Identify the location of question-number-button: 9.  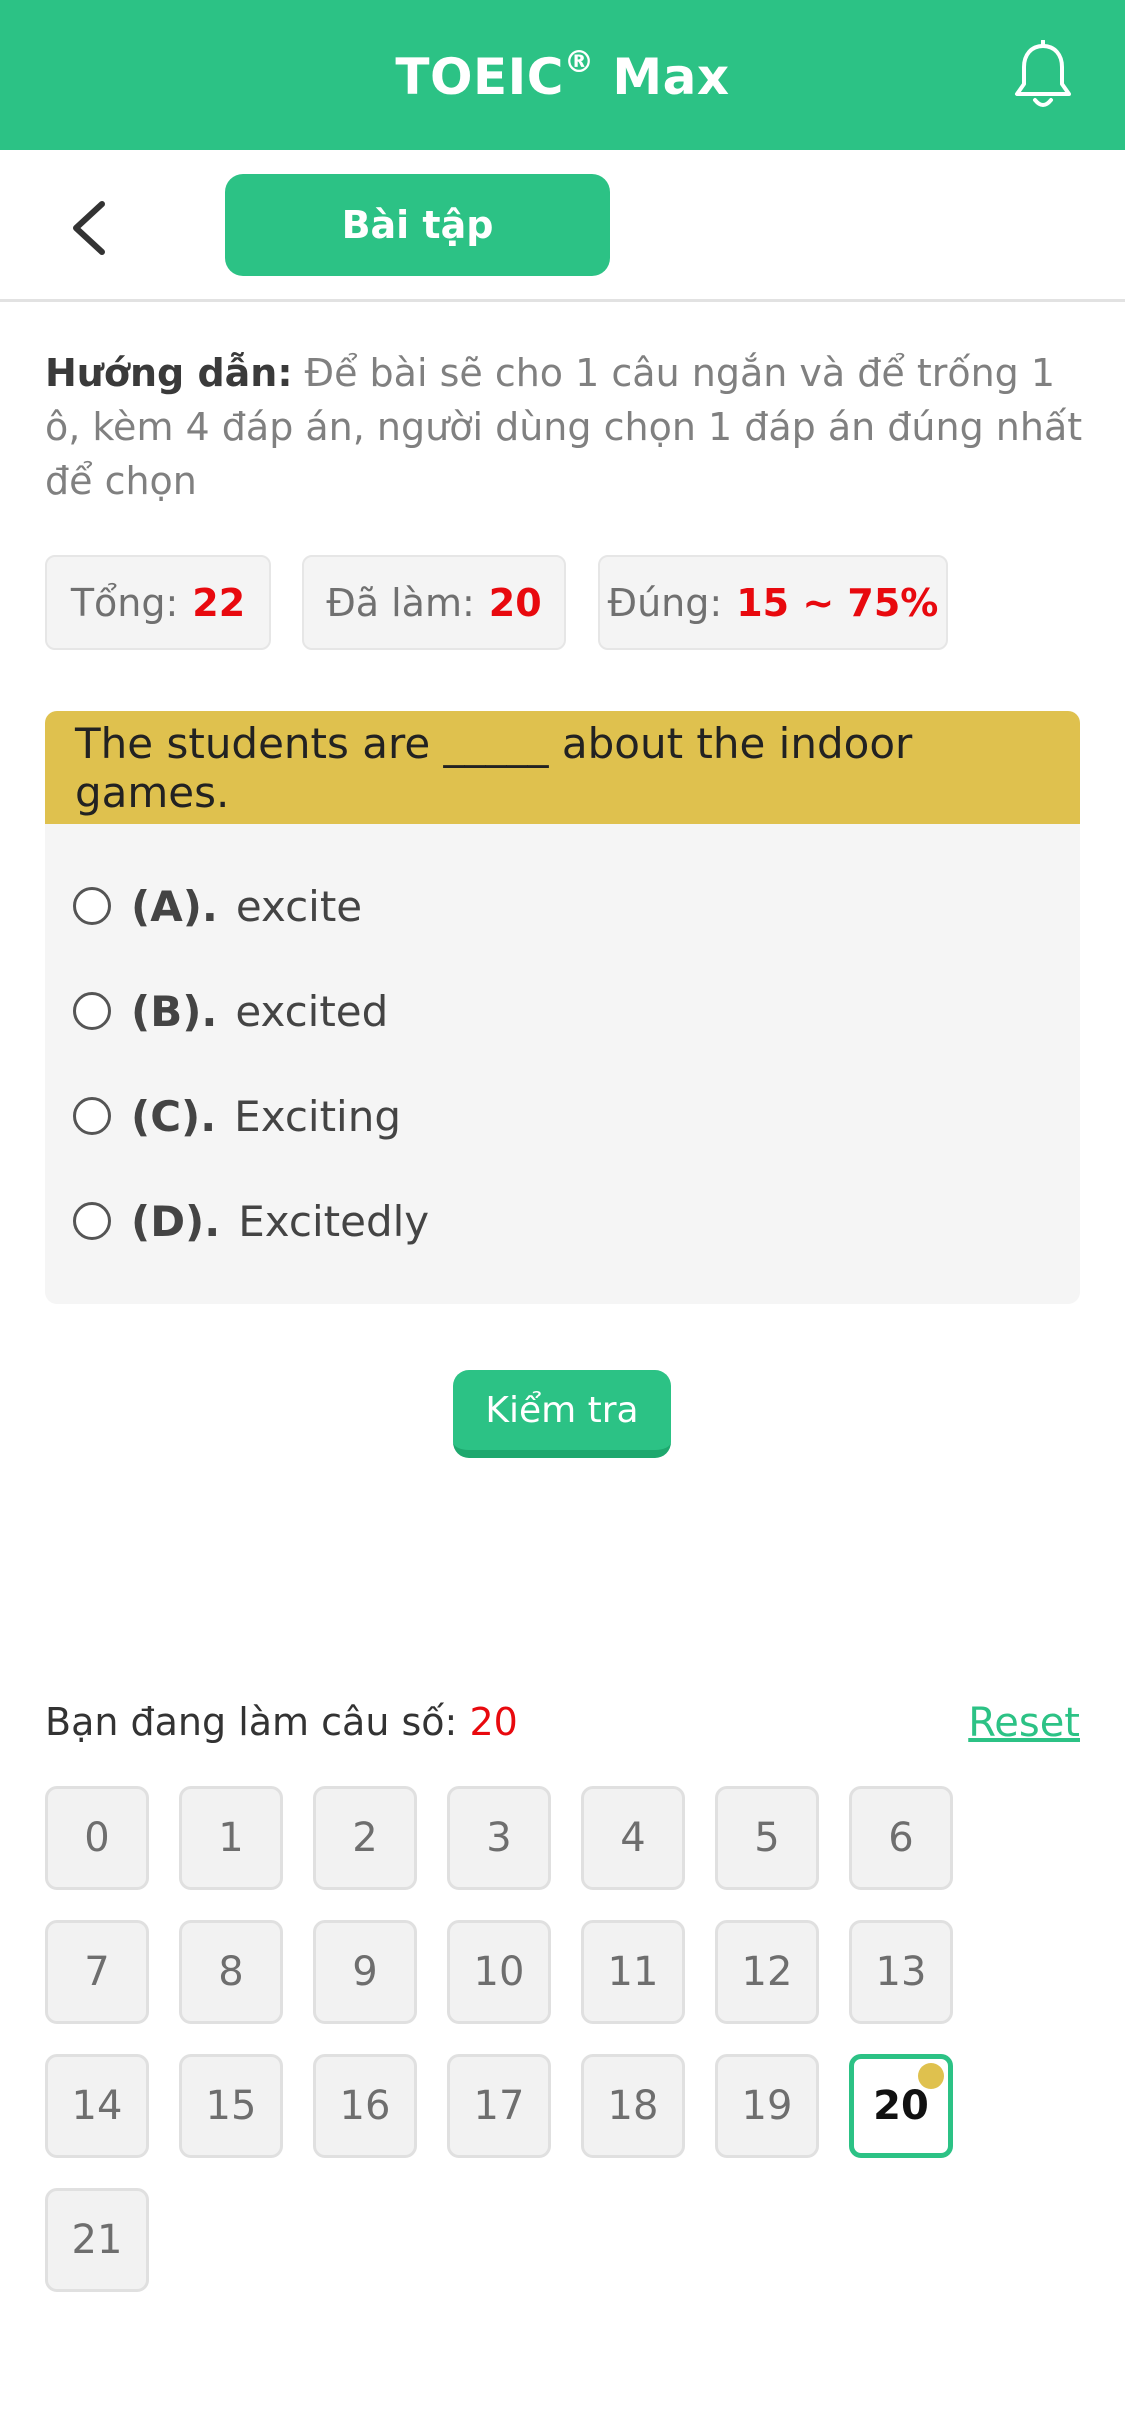
(365, 1972).